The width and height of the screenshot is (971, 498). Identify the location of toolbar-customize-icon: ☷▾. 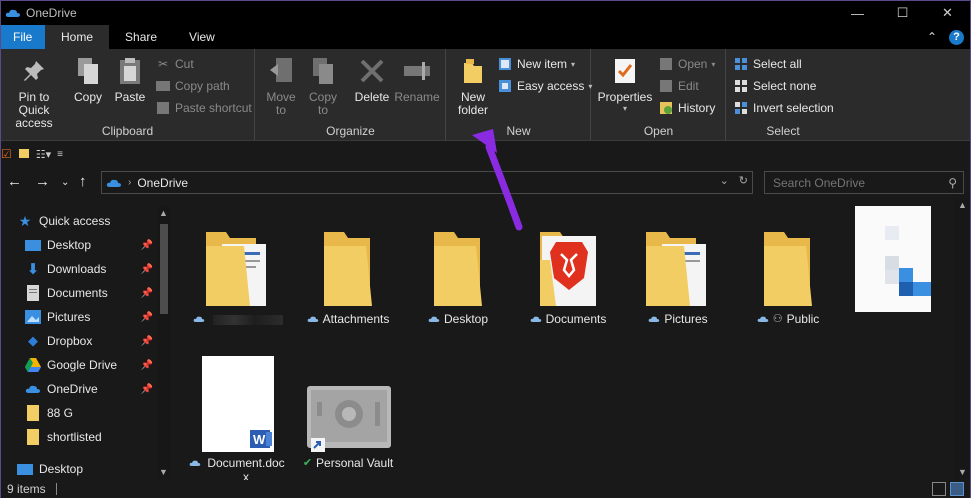
(43, 154).